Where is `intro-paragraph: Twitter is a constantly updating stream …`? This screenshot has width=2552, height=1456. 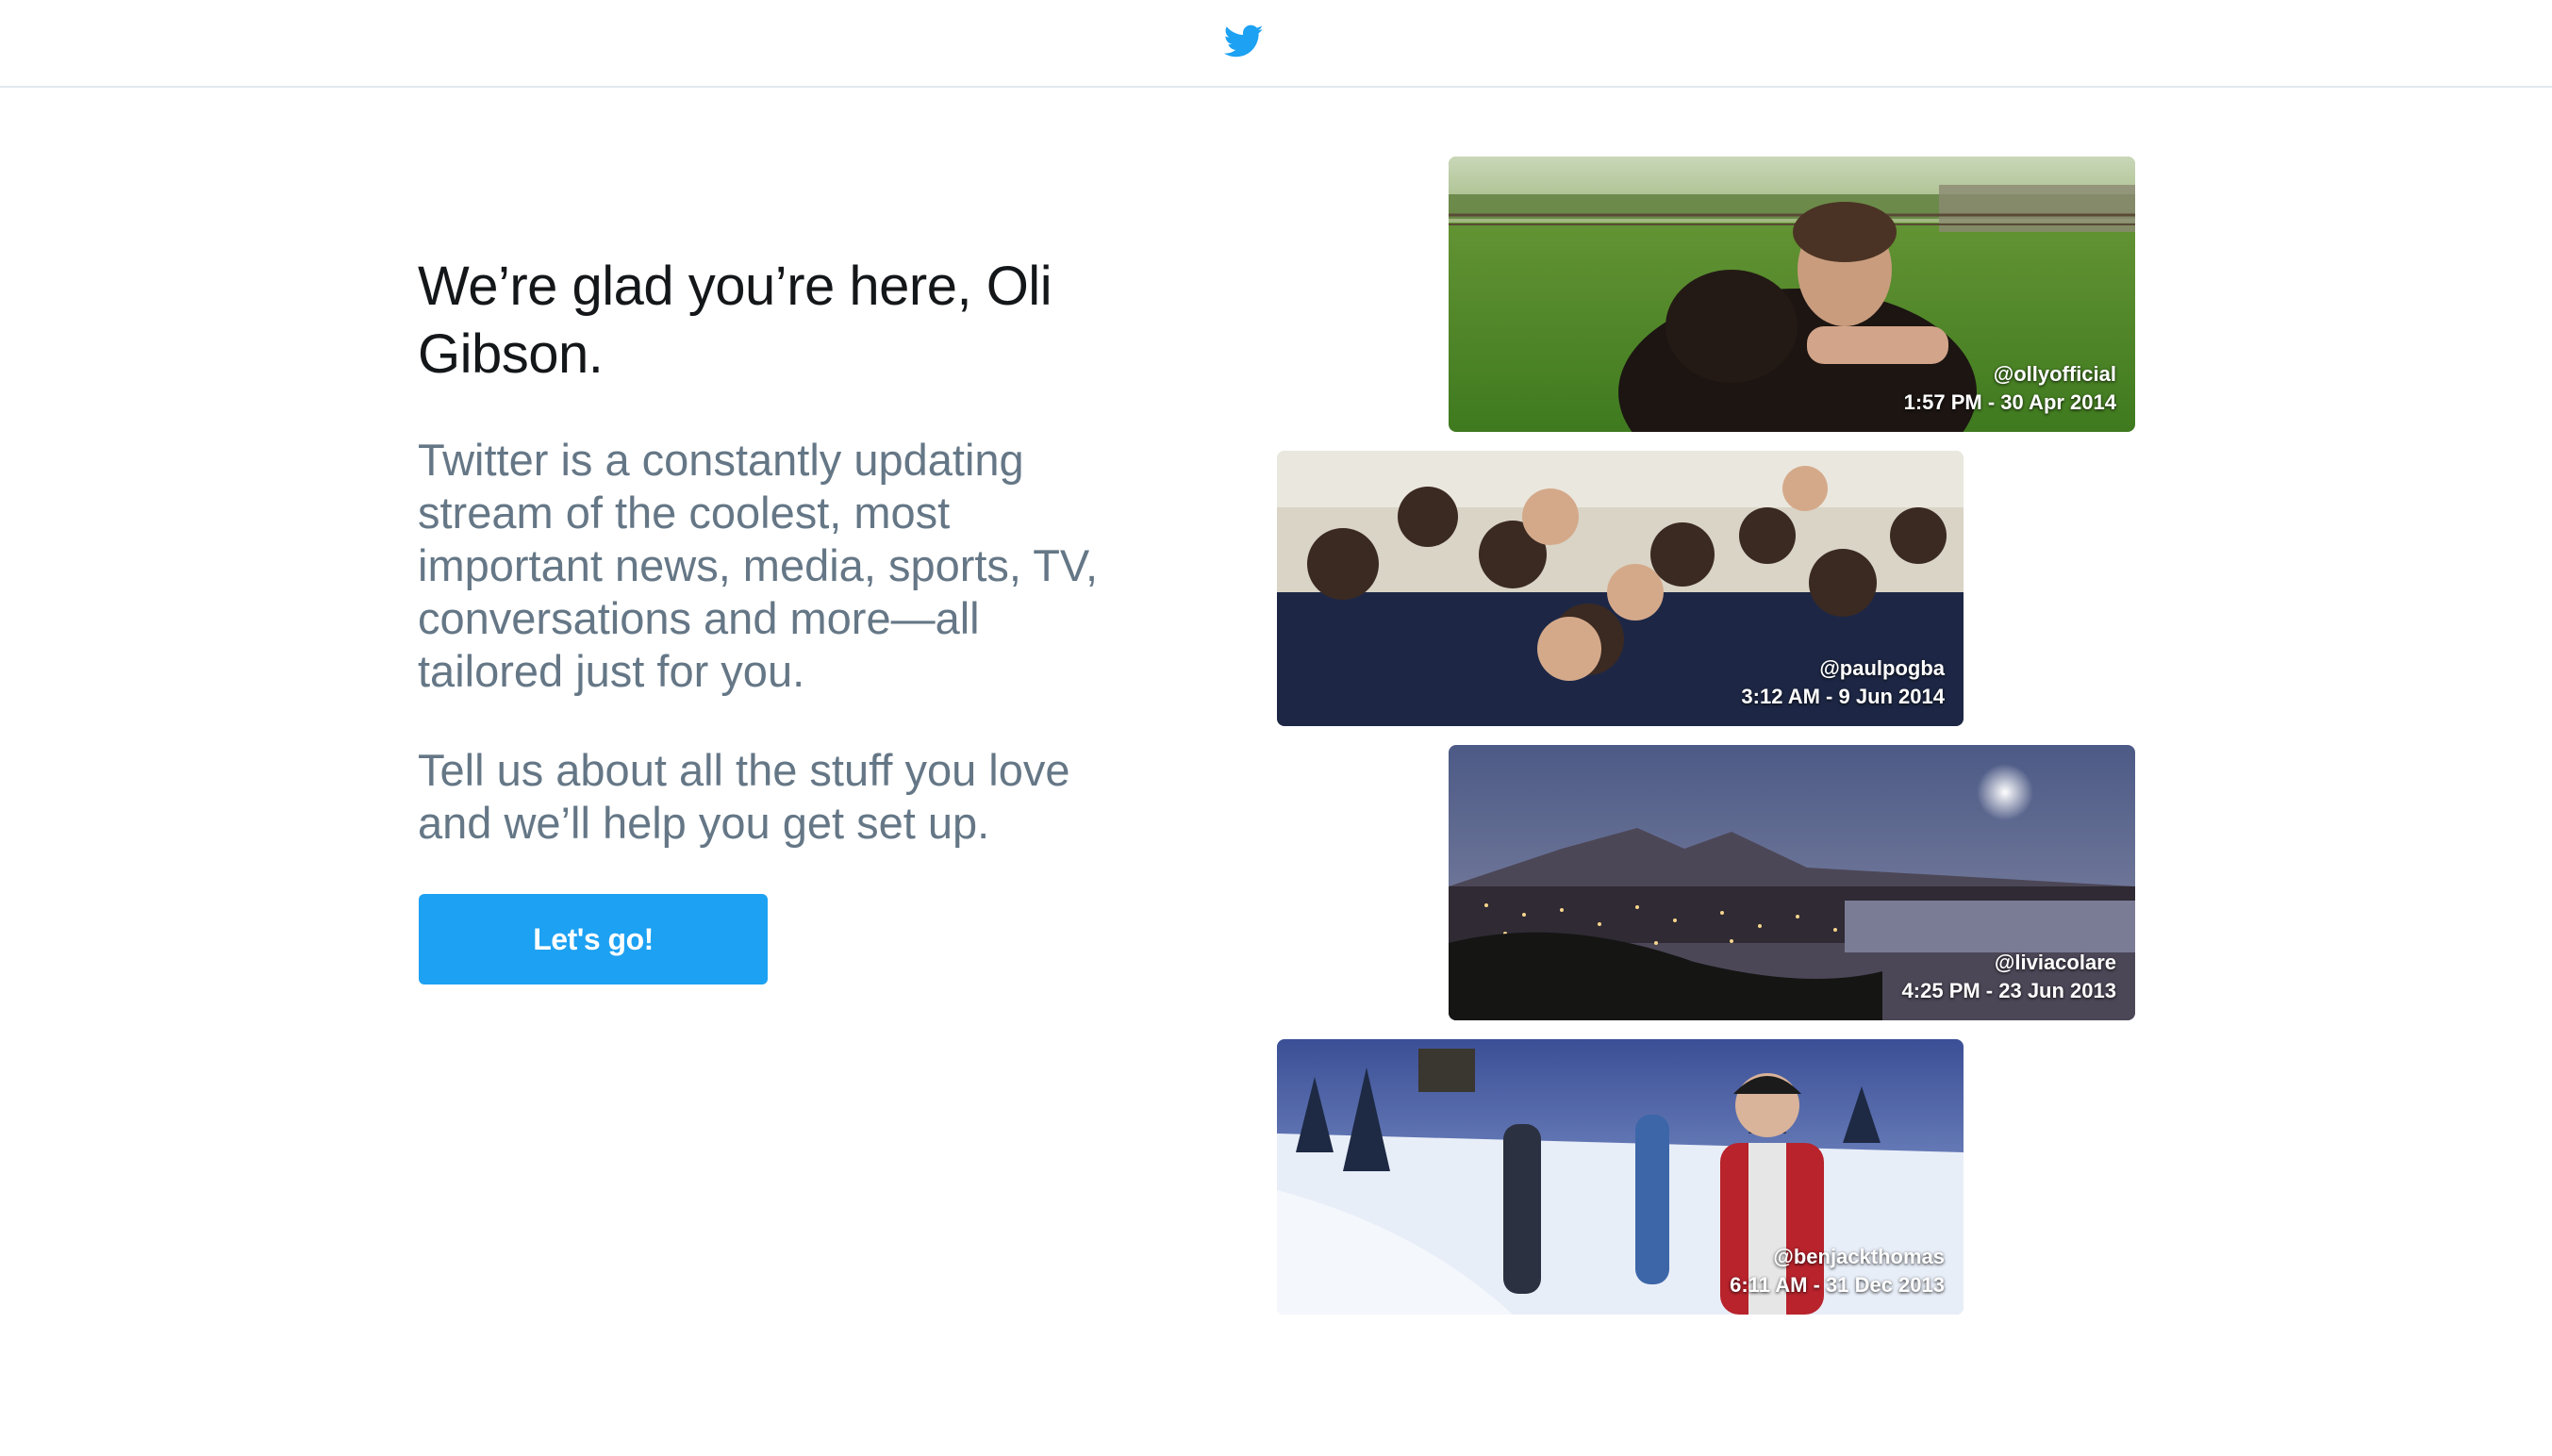
intro-paragraph: Twitter is a constantly updating stream … is located at coordinates (758, 565).